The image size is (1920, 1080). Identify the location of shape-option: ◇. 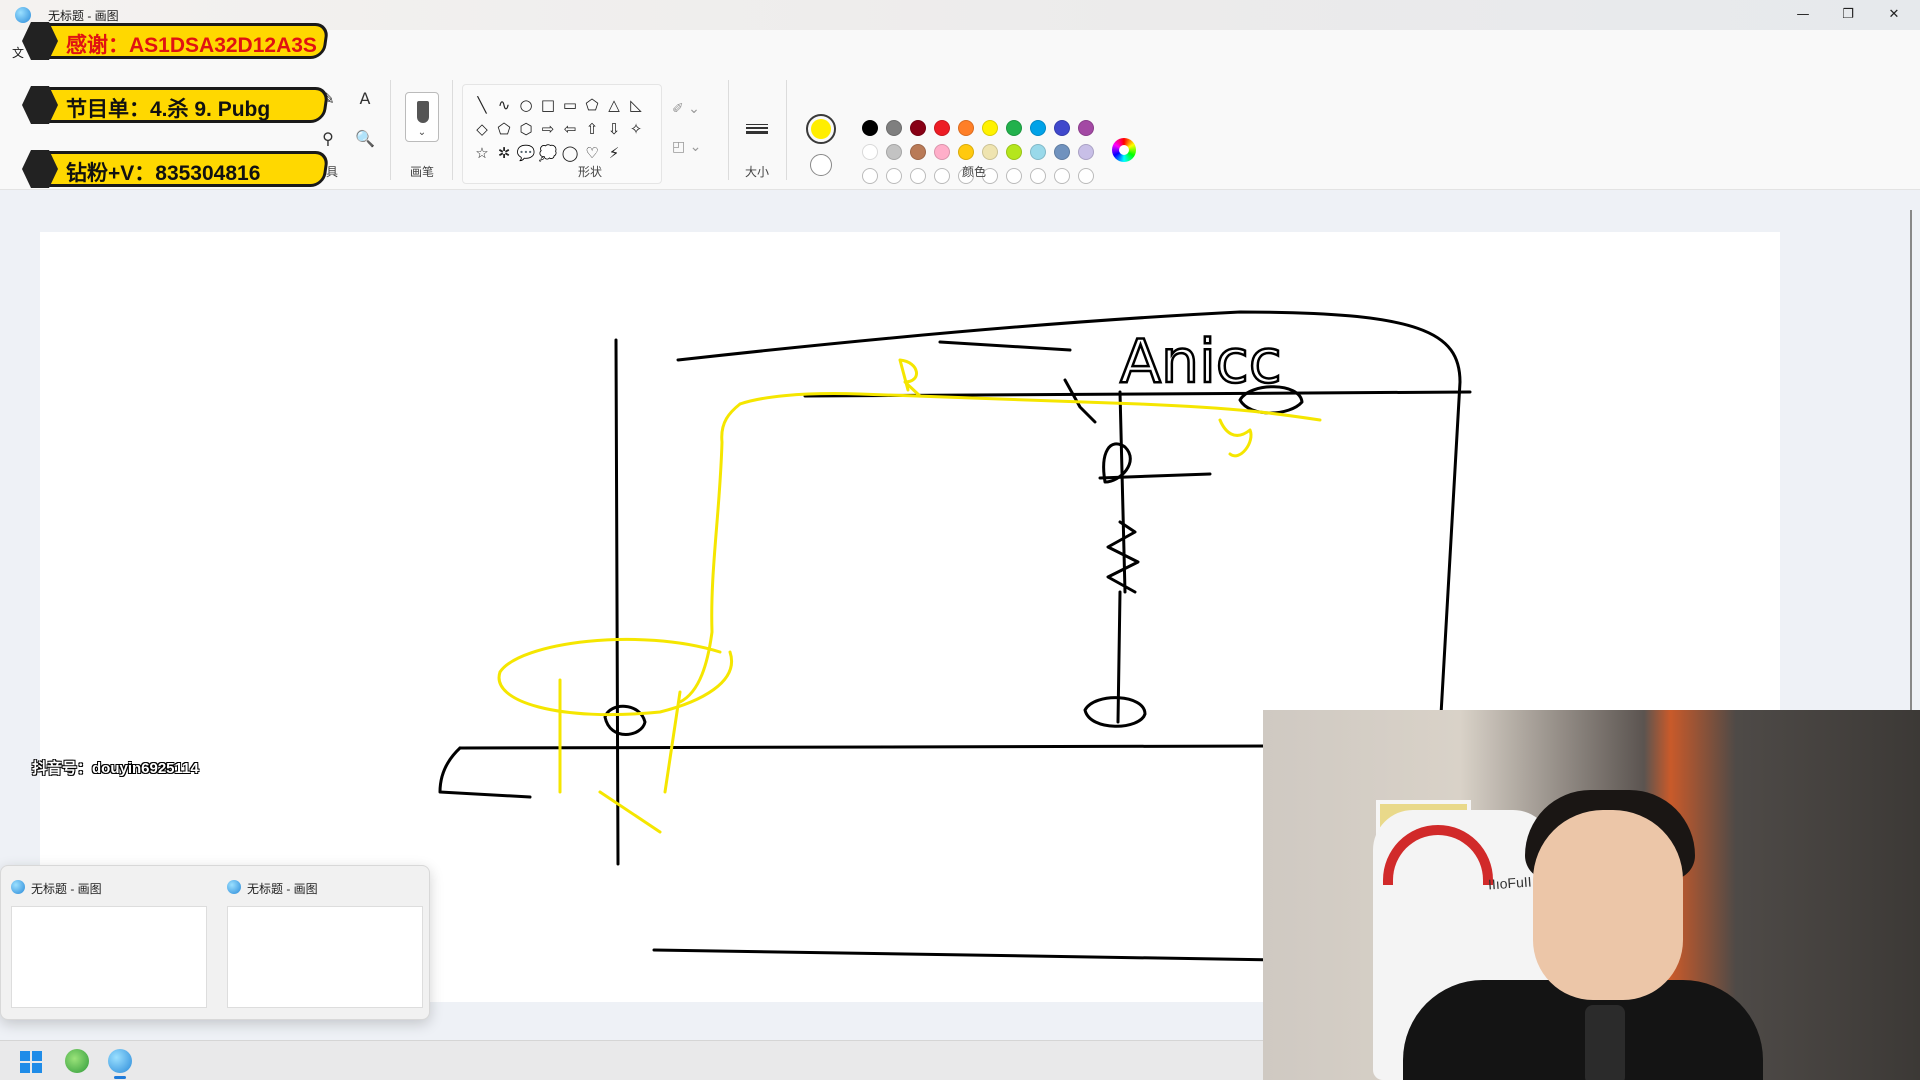
(482, 129).